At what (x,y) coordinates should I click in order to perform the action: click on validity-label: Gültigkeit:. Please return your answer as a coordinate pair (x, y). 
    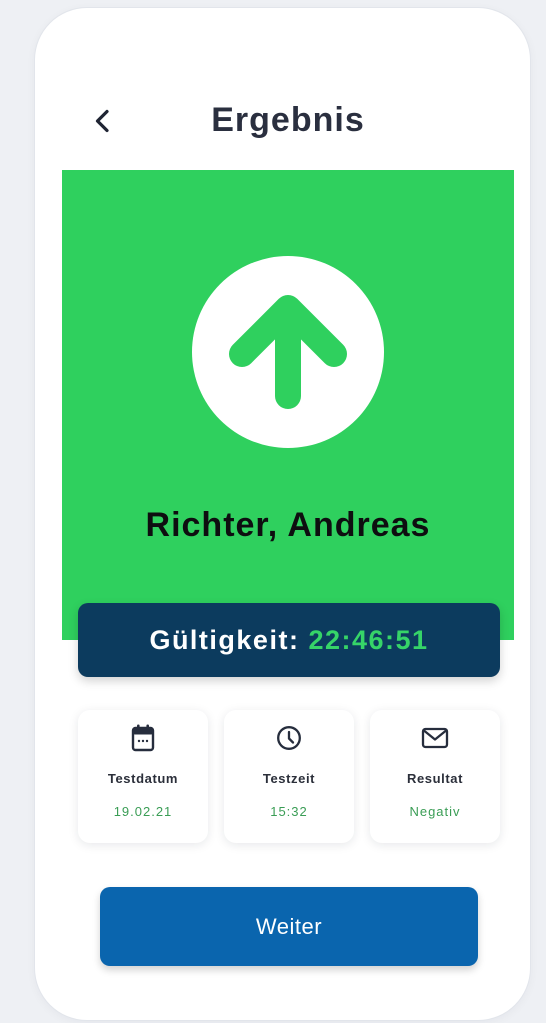
    Looking at the image, I should click on (224, 640).